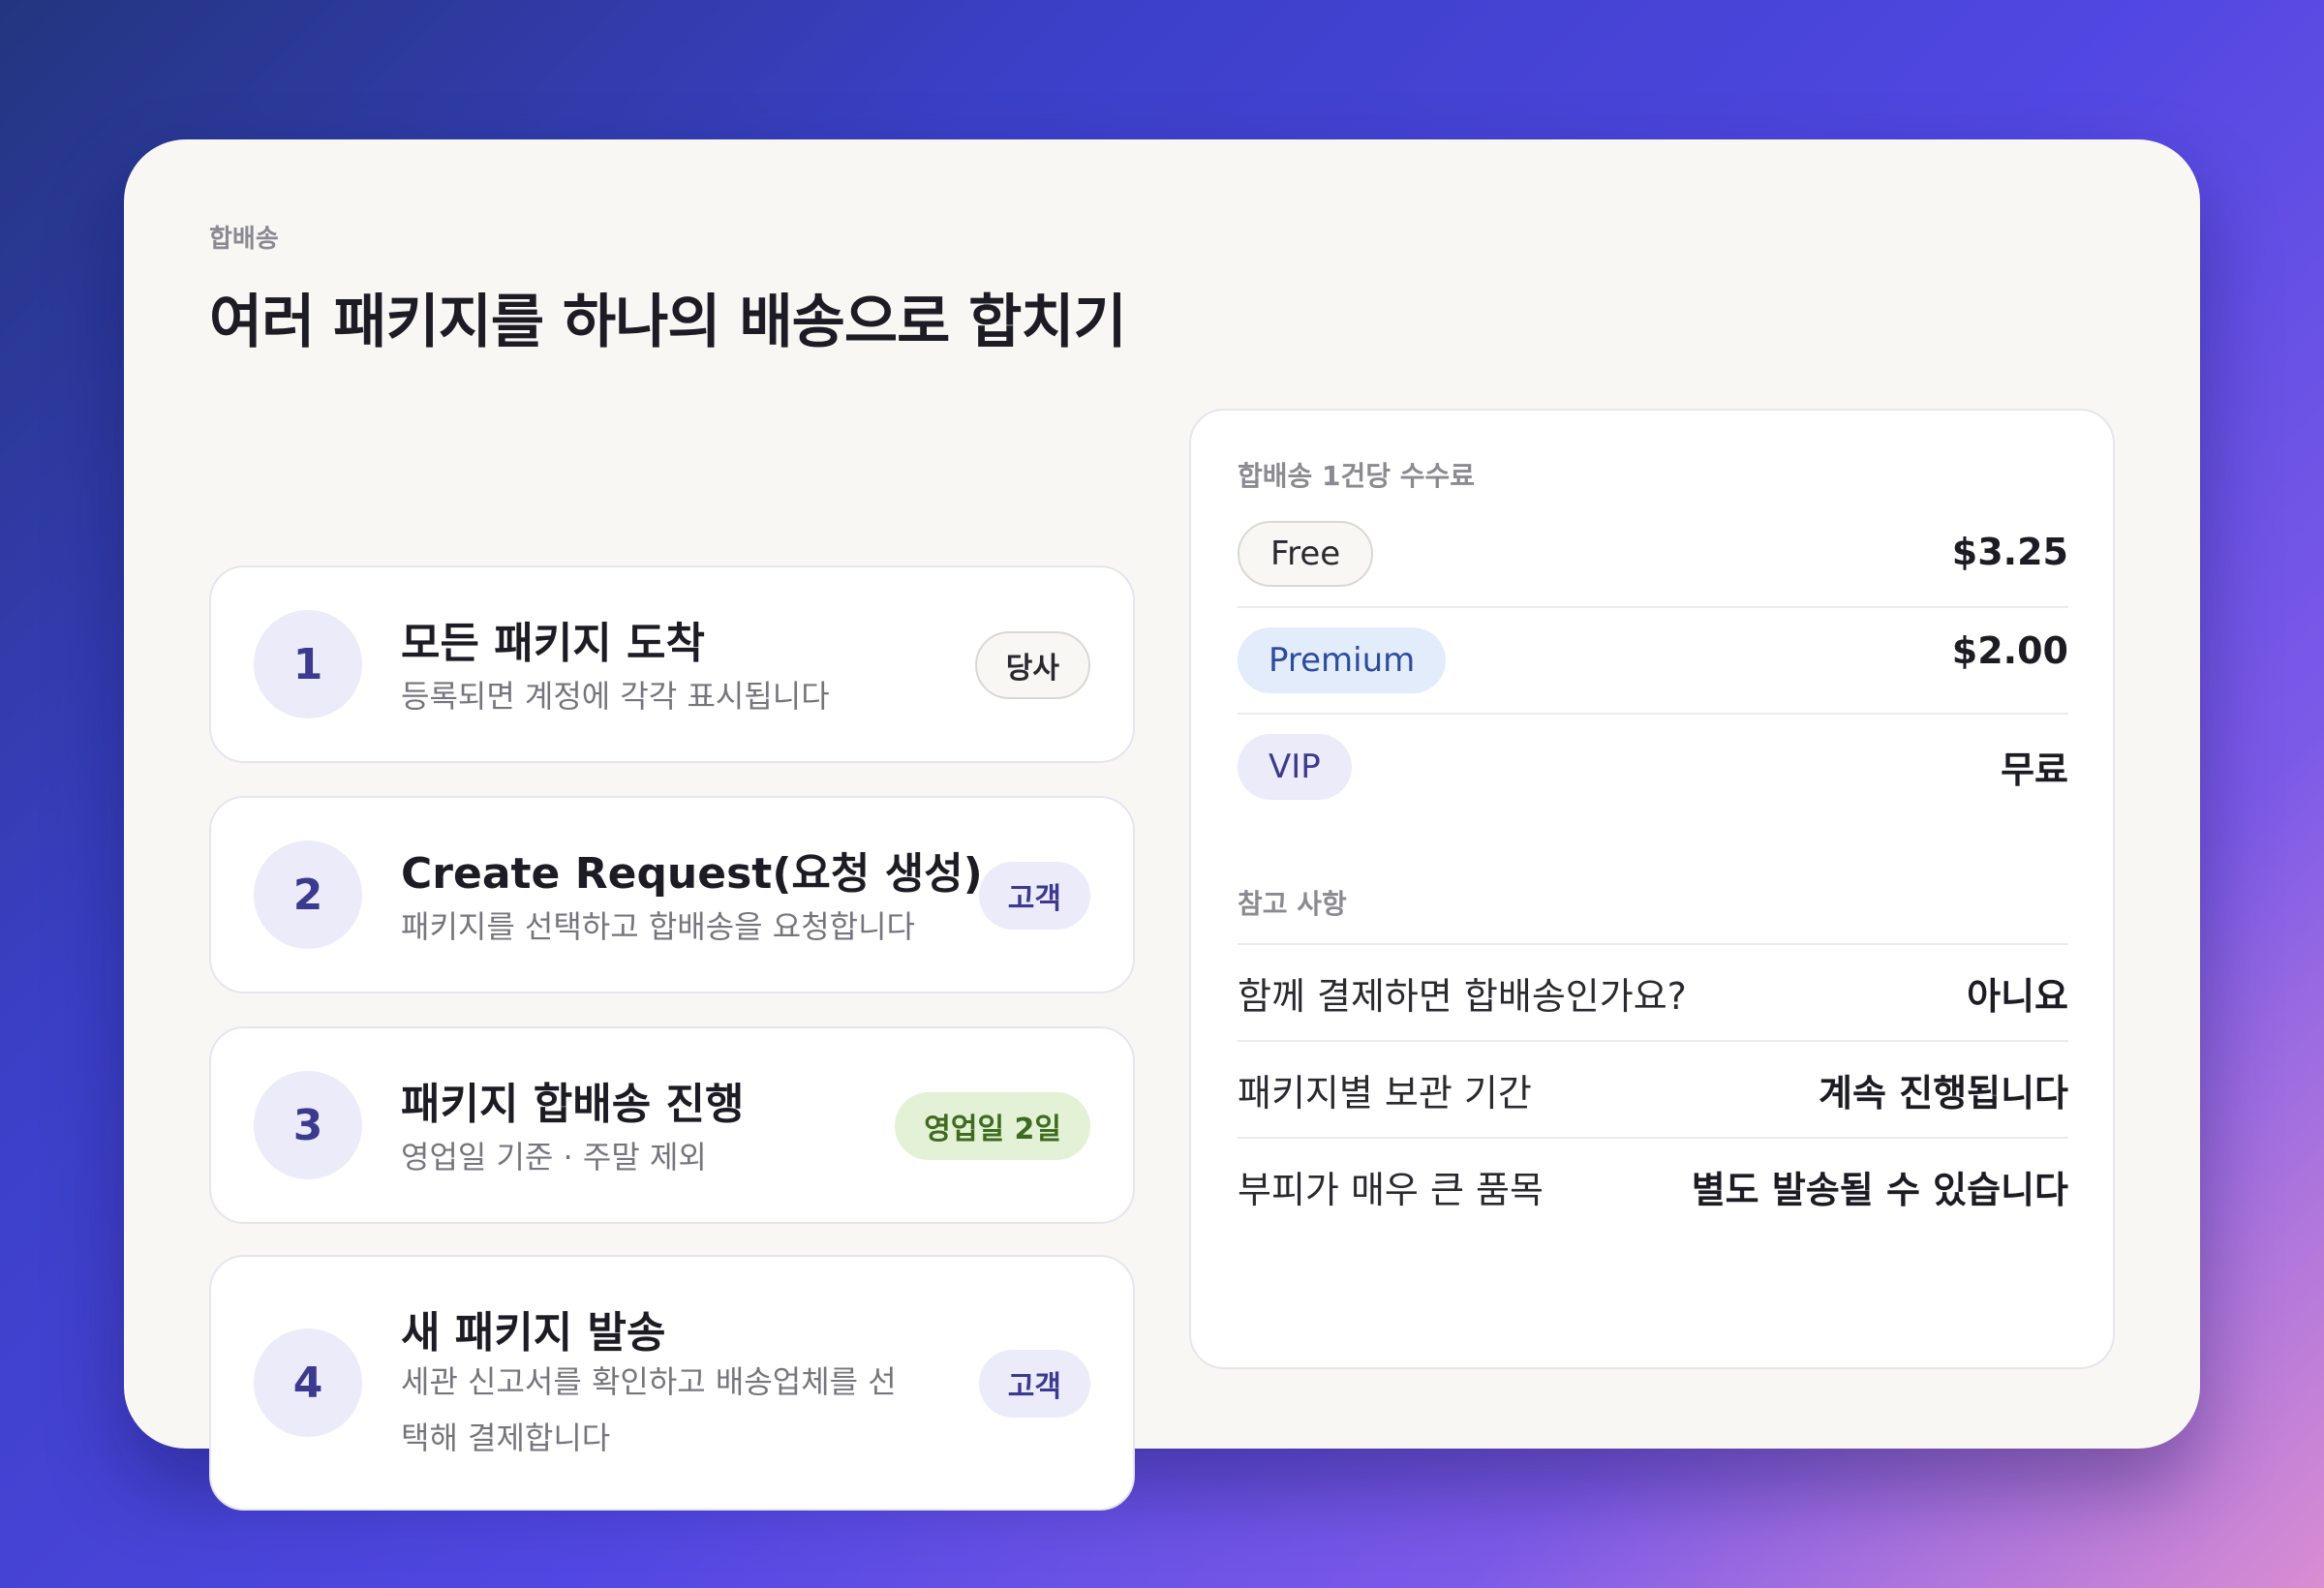 Image resolution: width=2324 pixels, height=1588 pixels. Describe the element at coordinates (1034, 1384) in the screenshot. I see `step-badge-4: 고객` at that location.